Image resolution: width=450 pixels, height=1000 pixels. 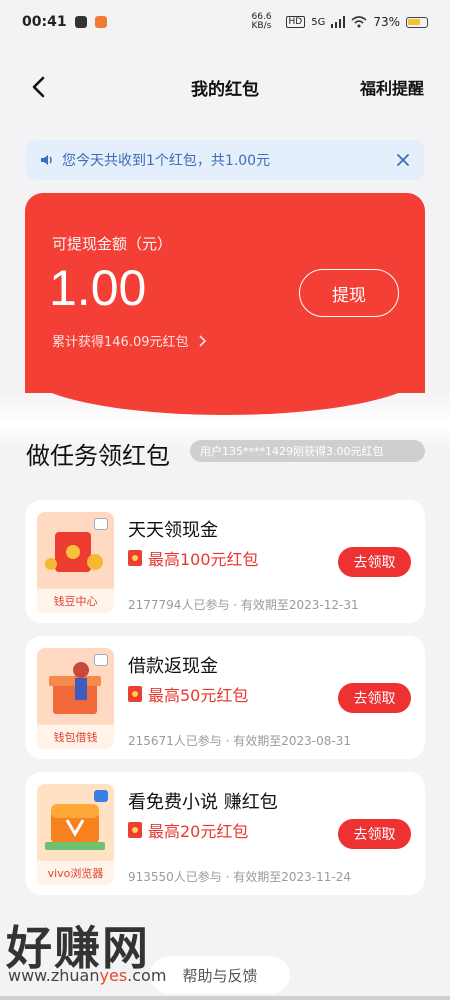 What do you see at coordinates (75, 601) in the screenshot?
I see `task-source: 钱豆中心` at bounding box center [75, 601].